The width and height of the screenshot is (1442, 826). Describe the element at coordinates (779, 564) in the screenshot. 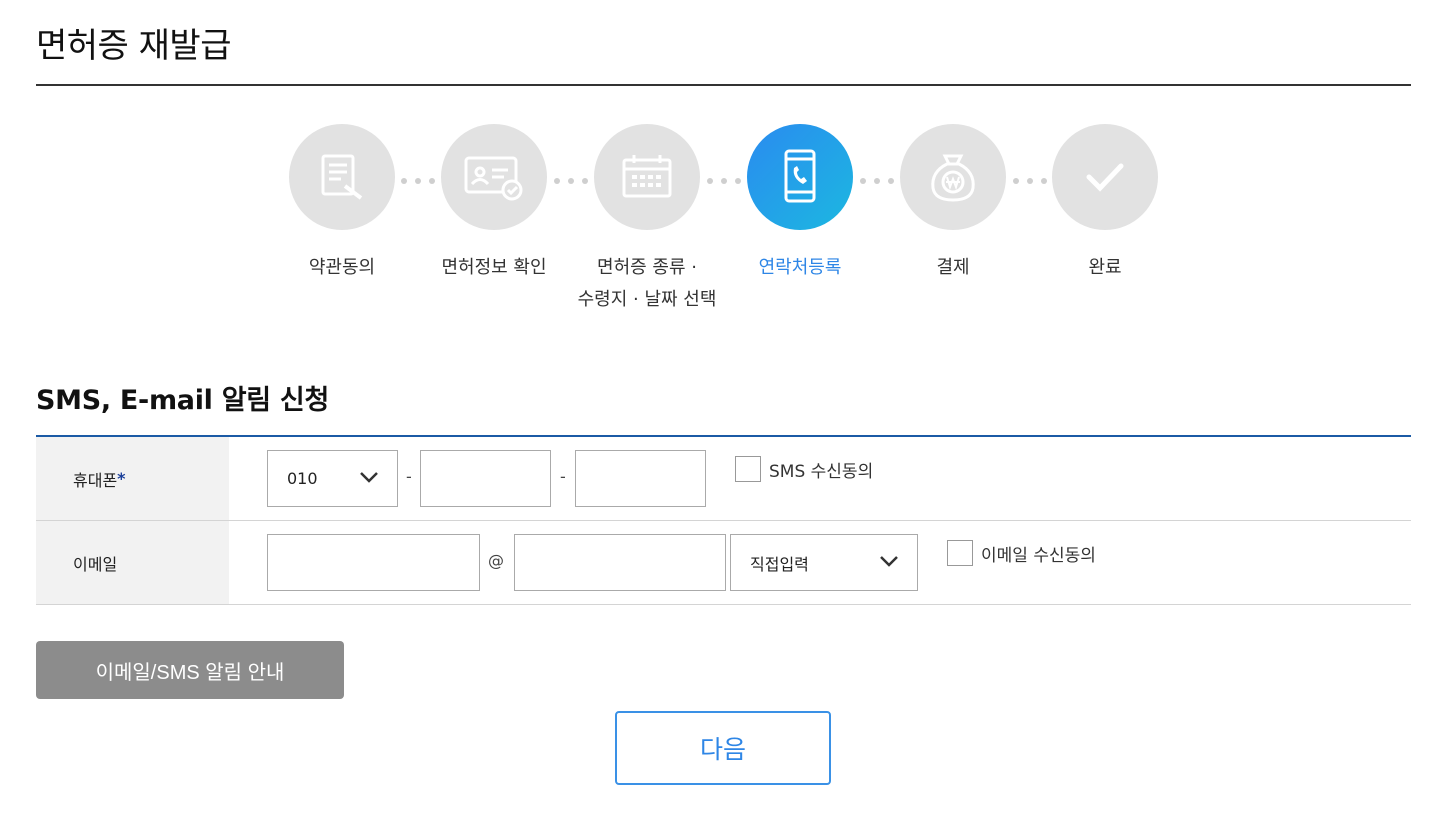

I see `email-domain-select-value: 직접입력` at that location.